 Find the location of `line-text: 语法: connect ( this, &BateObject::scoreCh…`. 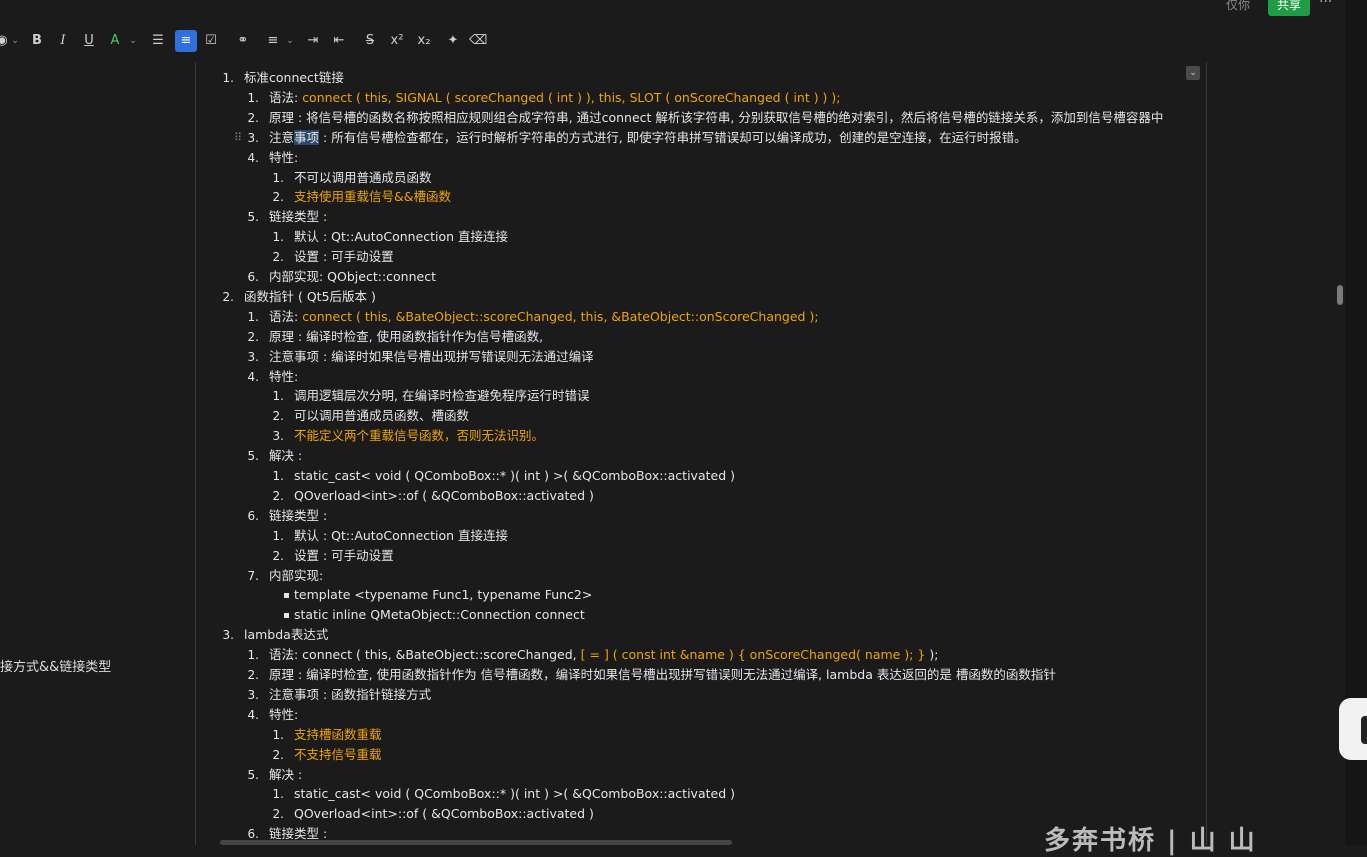

line-text: 语法: connect ( this, &BateObject::scoreCh… is located at coordinates (603, 655).